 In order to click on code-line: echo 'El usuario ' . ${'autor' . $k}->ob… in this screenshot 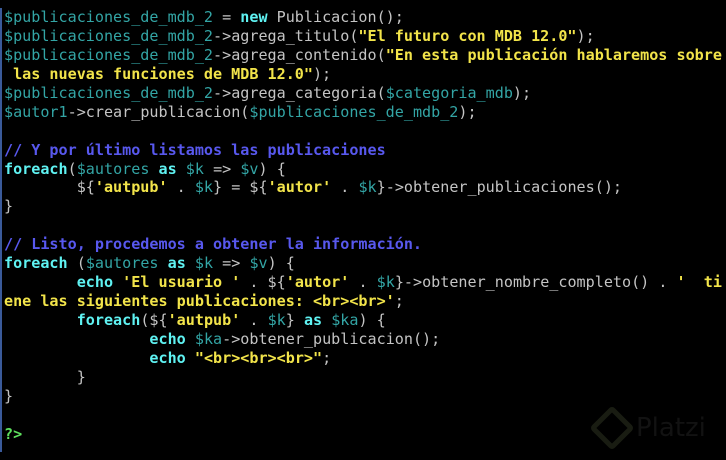, I will do `click(363, 282)`.